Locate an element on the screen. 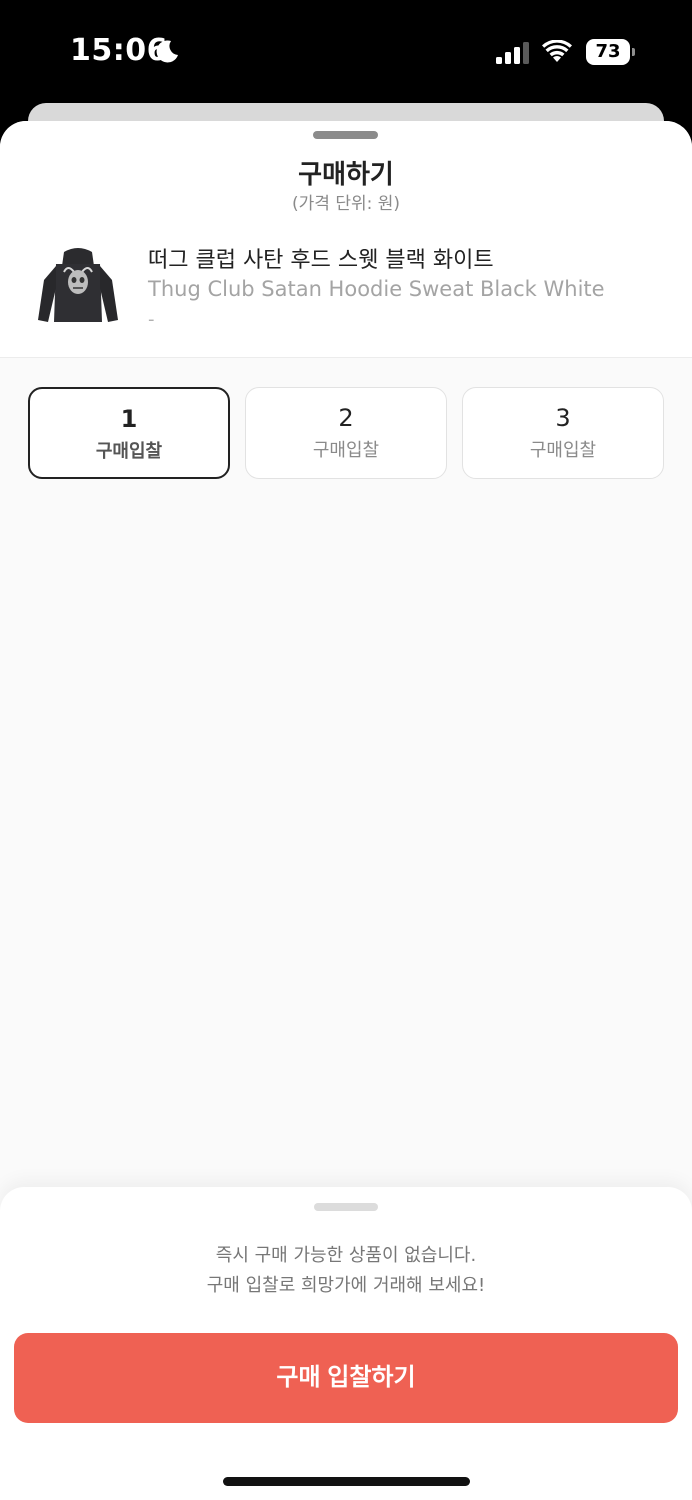  size-options: 1 구매입찰 2 구매입찰 3 구매입찰 is located at coordinates (346, 433).